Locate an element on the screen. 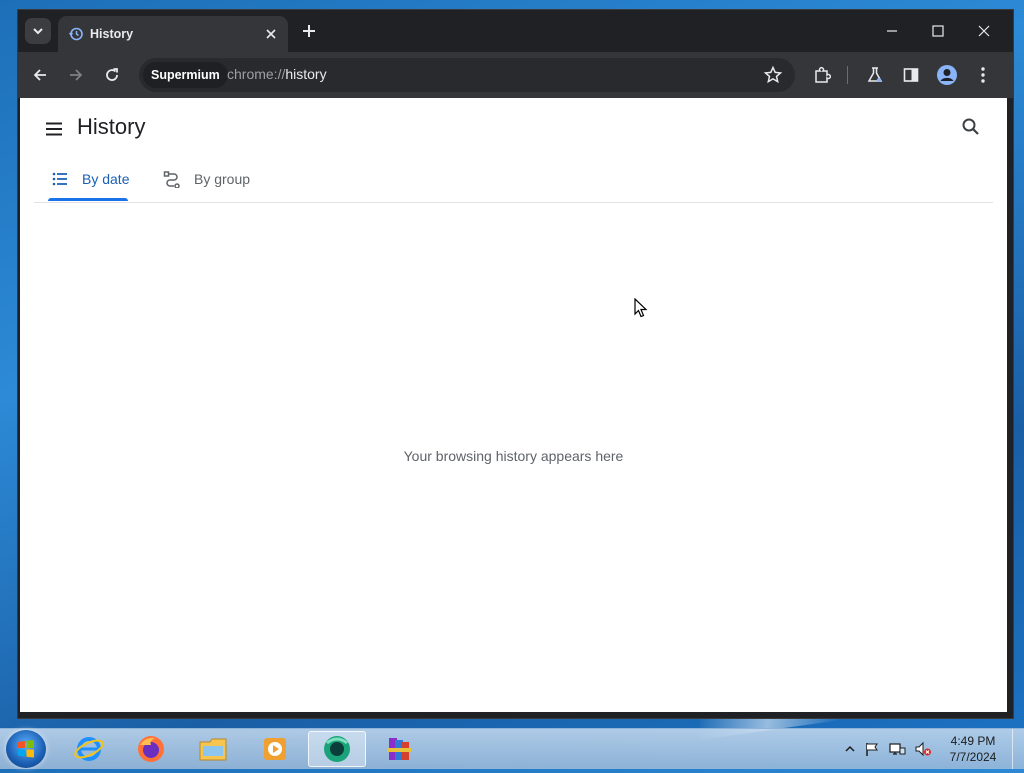 This screenshot has height=773, width=1024. forward-button is located at coordinates (76, 75).